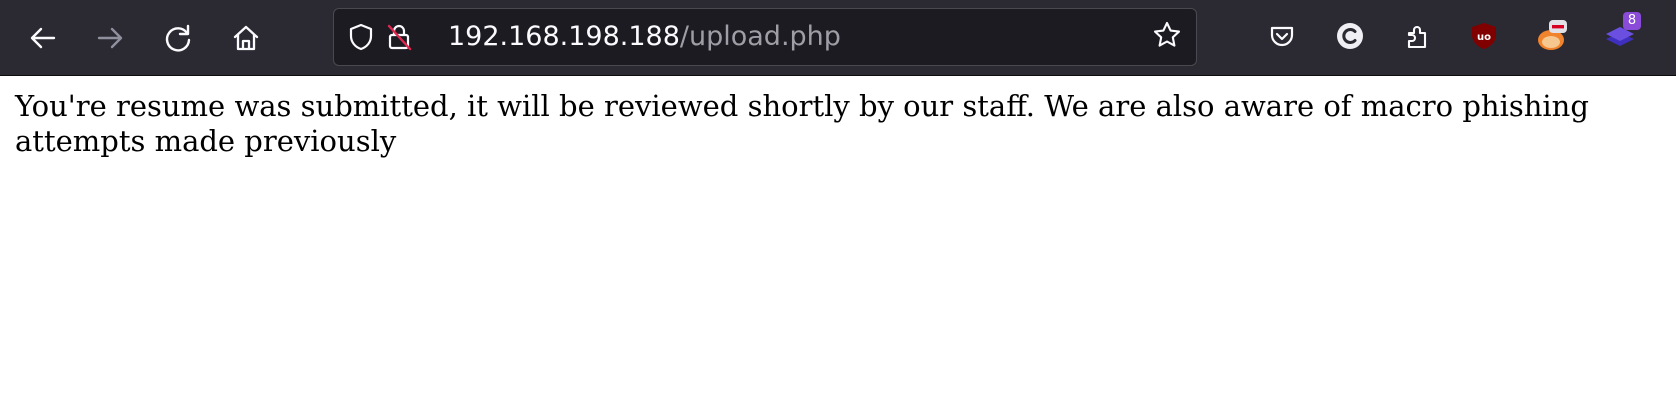  I want to click on c-extension-icon, so click(1350, 38).